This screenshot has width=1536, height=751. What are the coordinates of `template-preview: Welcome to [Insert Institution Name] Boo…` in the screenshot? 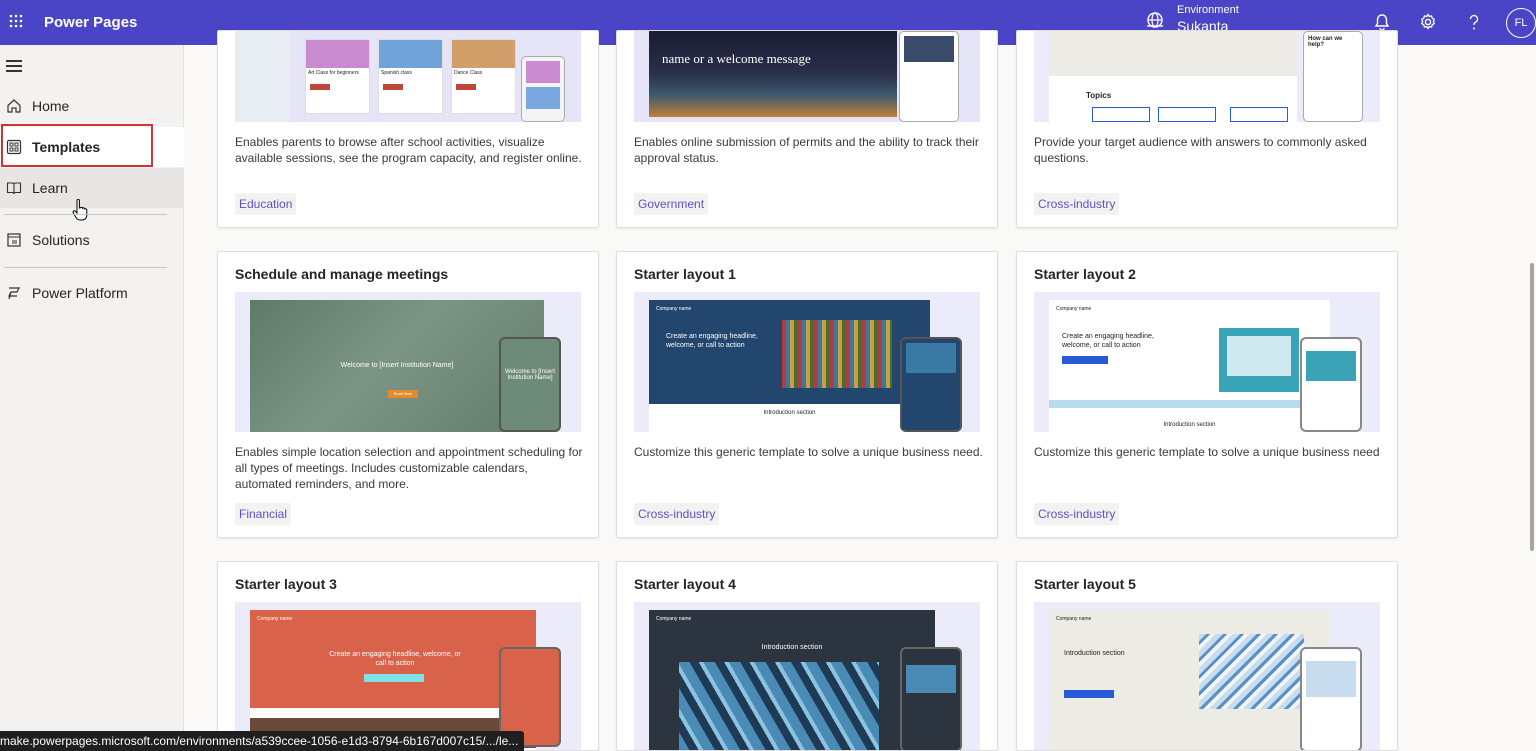 It's located at (408, 362).